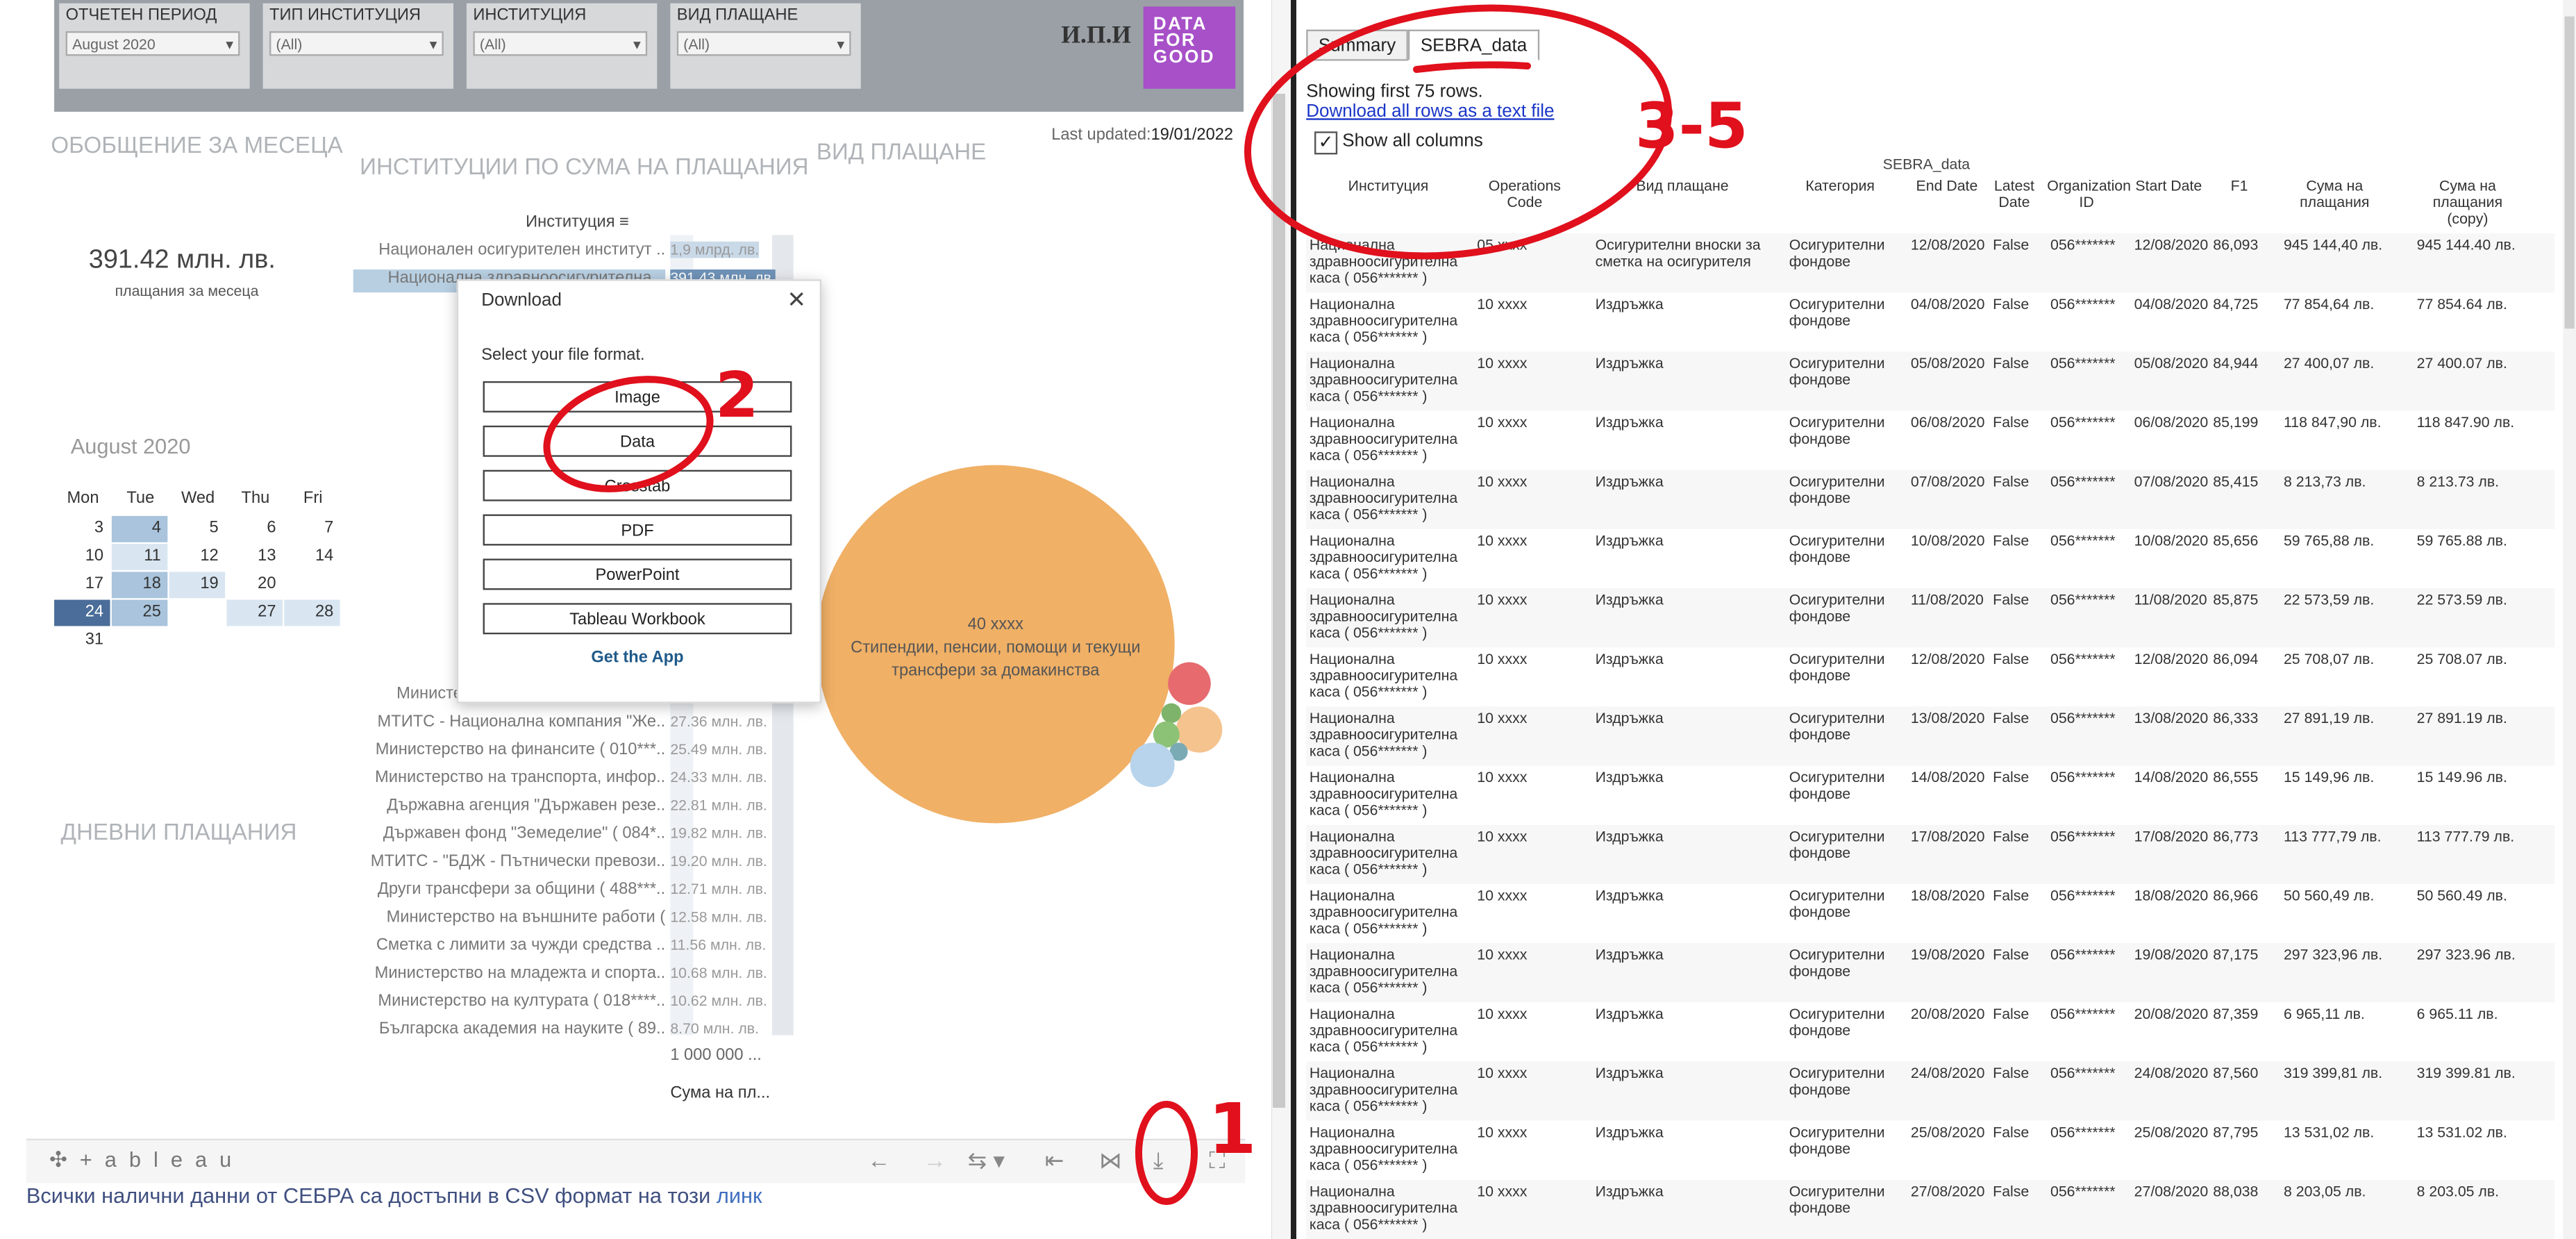 This screenshot has height=1239, width=2576. I want to click on bar-row: Други трансфери за общини ( 488***.., so click(332, 892).